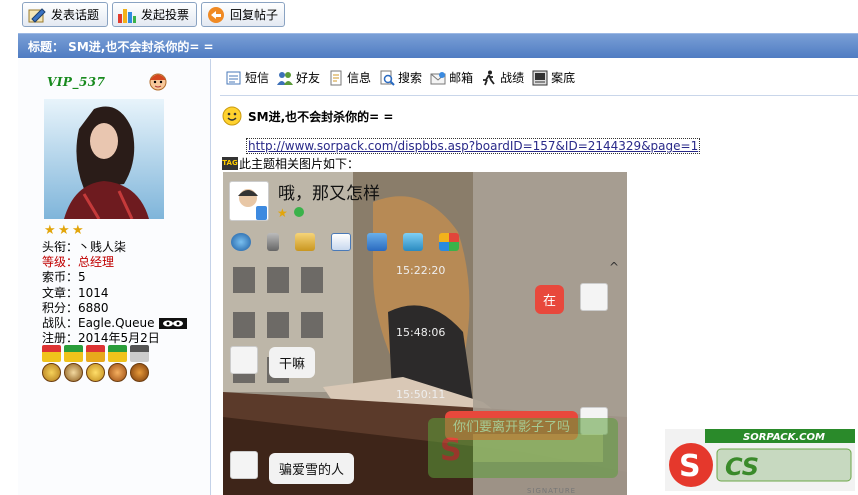  What do you see at coordinates (75, 292) in the screenshot?
I see `user-posts: 文章：1014` at bounding box center [75, 292].